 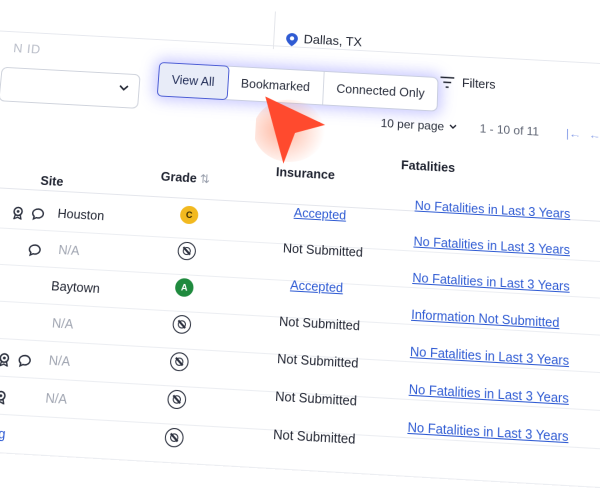 What do you see at coordinates (485, 318) in the screenshot?
I see `fatalities-link: Information Not Submitted` at bounding box center [485, 318].